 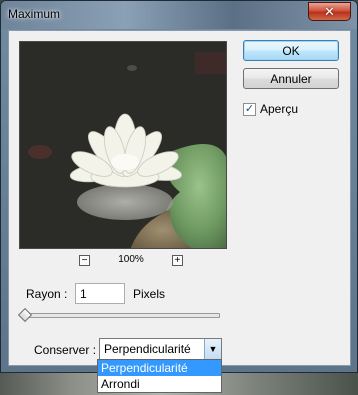 I want to click on dropdown-arrow-button: ▼, so click(x=212, y=349).